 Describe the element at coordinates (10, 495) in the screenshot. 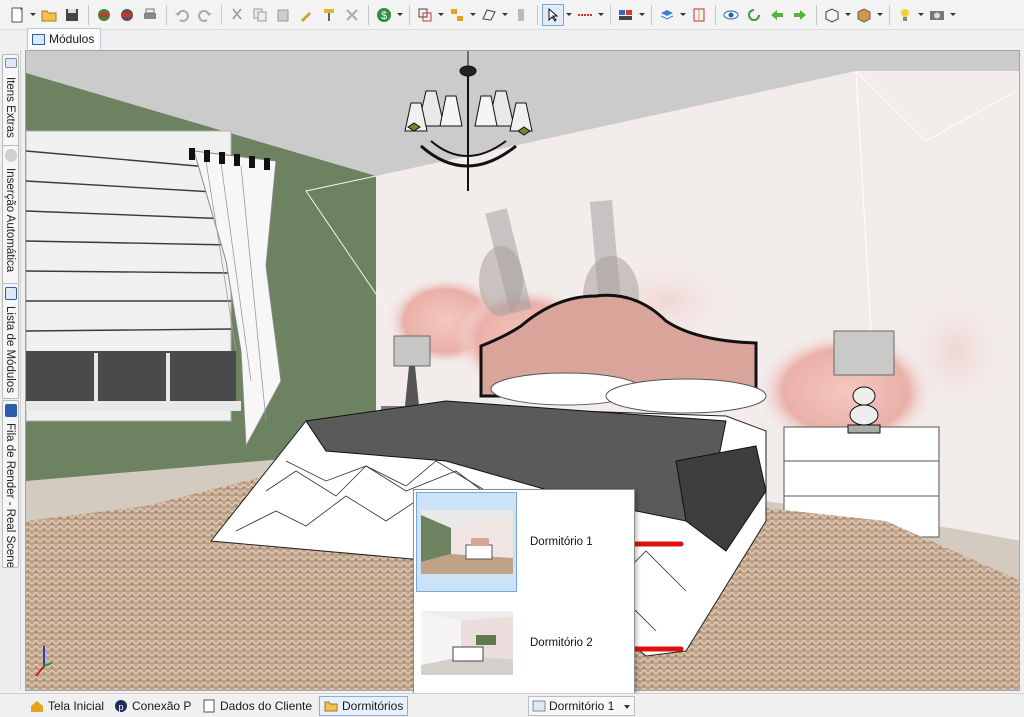

I see `side-tab-fila-de-render-label: Fila de Render - Real Scene` at that location.